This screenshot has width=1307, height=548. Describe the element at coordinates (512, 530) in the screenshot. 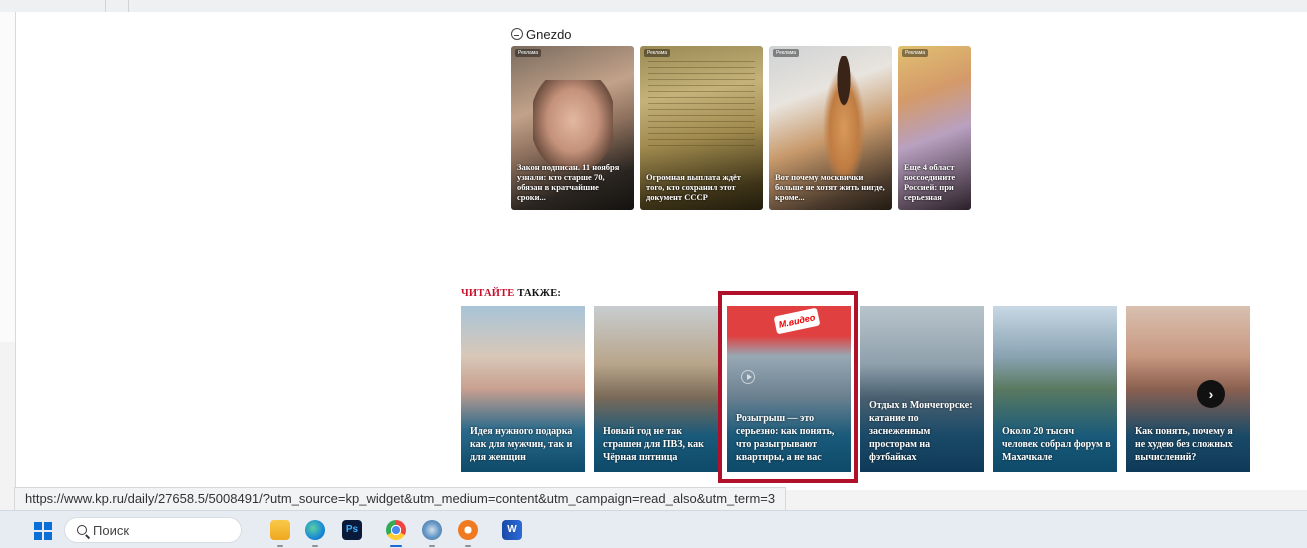

I see `word-icon: W` at that location.